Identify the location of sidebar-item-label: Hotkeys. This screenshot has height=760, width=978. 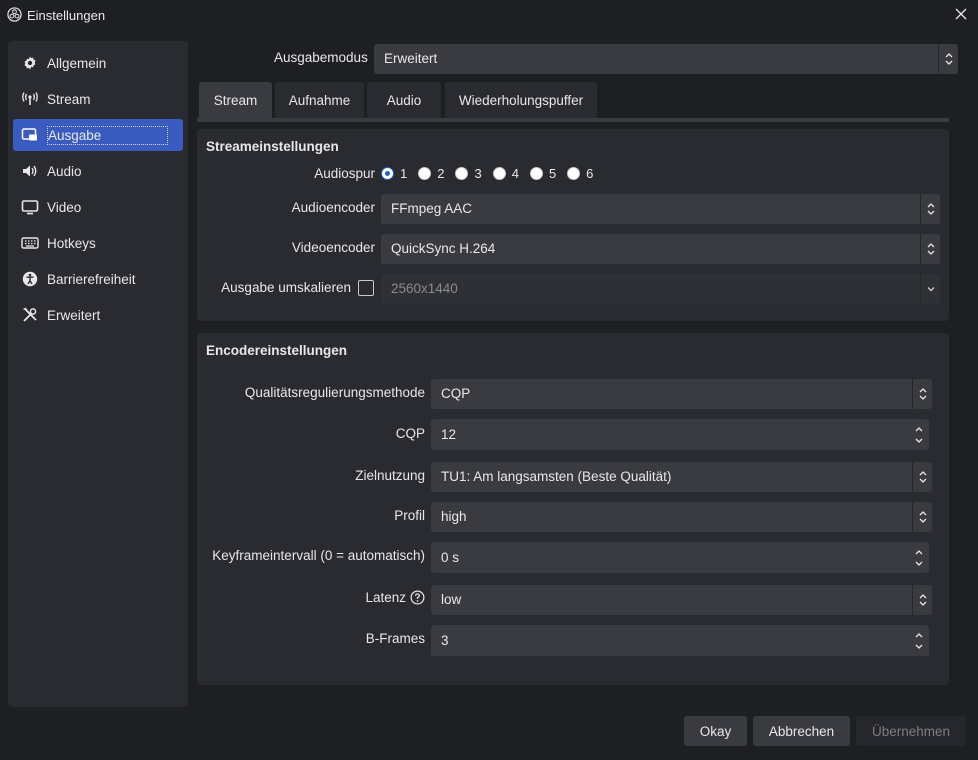
(71, 243).